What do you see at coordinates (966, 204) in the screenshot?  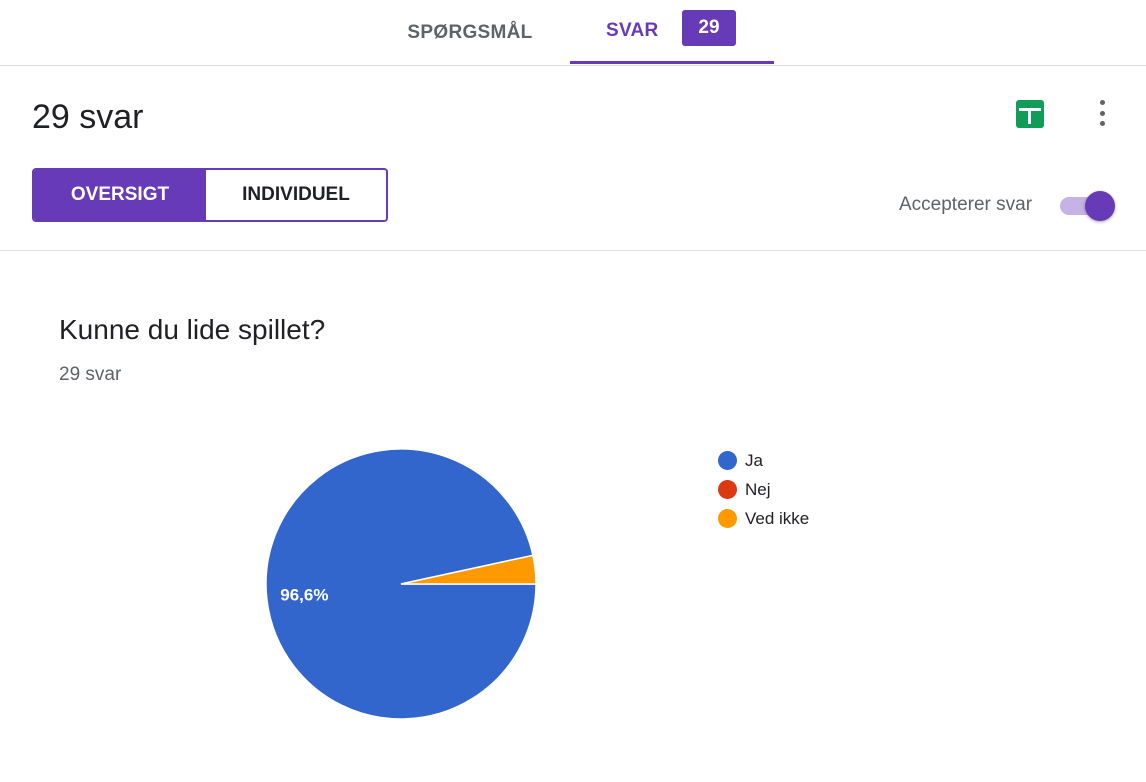 I see `accepting-responses-label: Accepterer svar` at bounding box center [966, 204].